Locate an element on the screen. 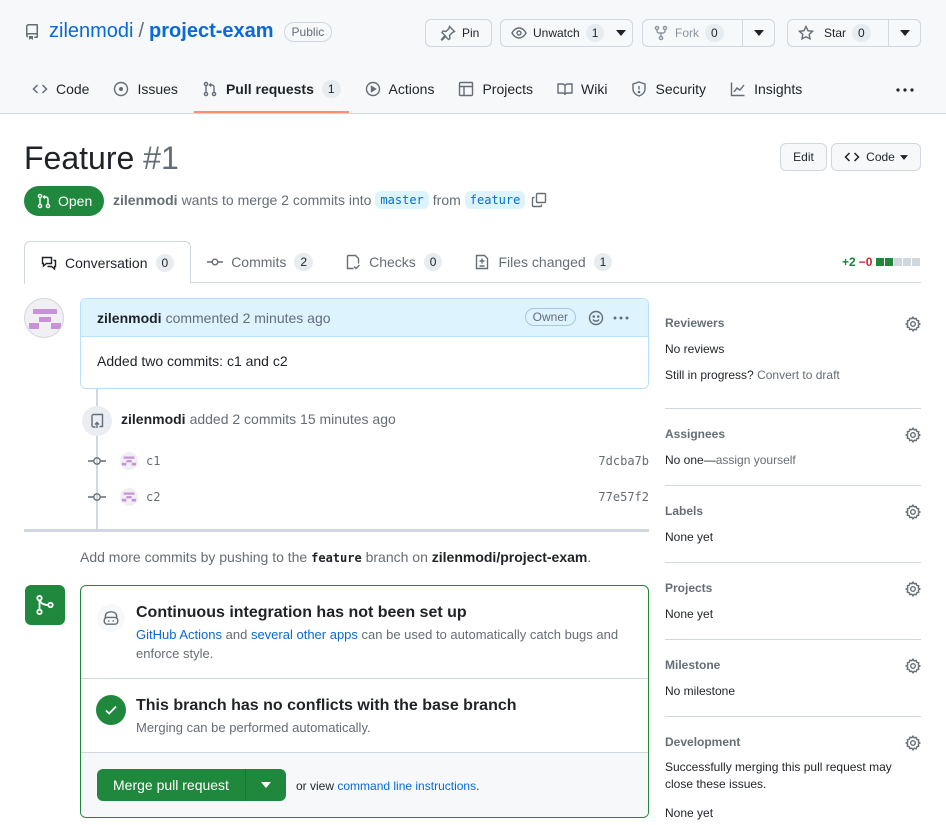 The height and width of the screenshot is (825, 946). tab-checks: Checks 0 is located at coordinates (393, 262).